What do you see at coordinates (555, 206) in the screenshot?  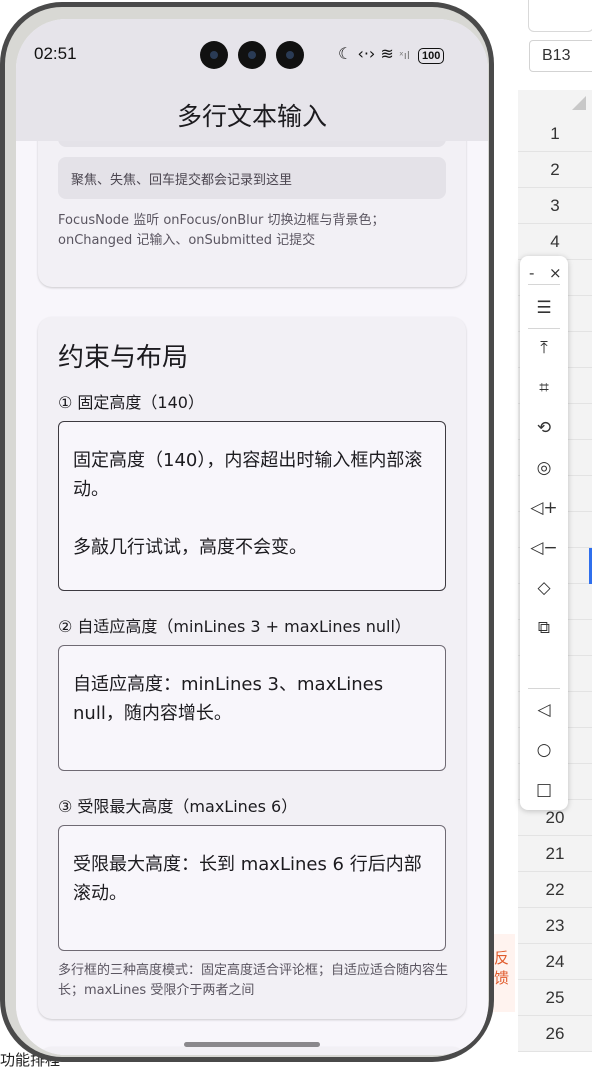 I see `row-header: 3` at bounding box center [555, 206].